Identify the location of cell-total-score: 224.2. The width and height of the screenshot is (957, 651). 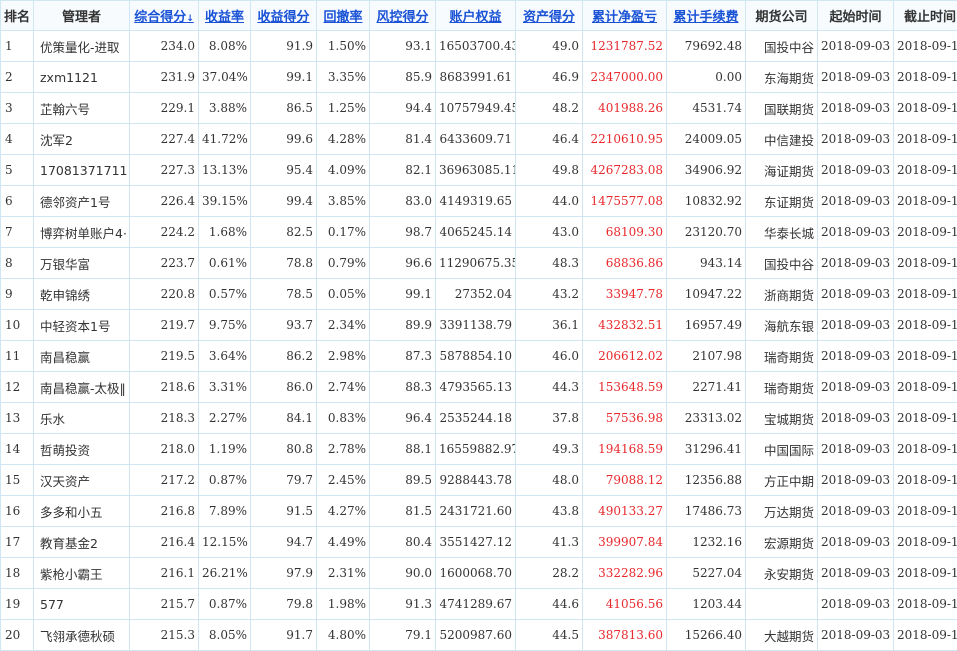
(164, 232).